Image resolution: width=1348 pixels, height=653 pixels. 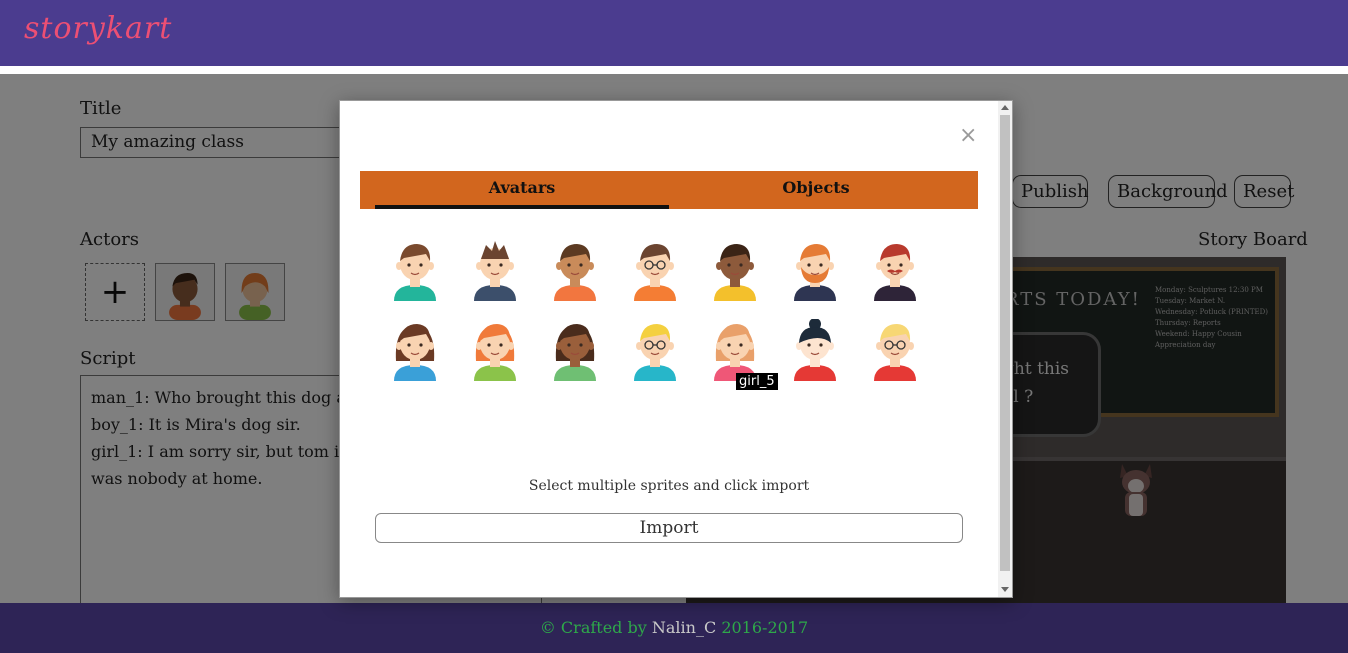 What do you see at coordinates (1005, 107) in the screenshot?
I see `scroll-up-arrow-icon` at bounding box center [1005, 107].